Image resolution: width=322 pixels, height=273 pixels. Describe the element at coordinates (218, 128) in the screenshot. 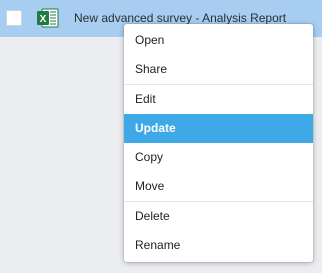

I see `menu-item-update: Update` at that location.